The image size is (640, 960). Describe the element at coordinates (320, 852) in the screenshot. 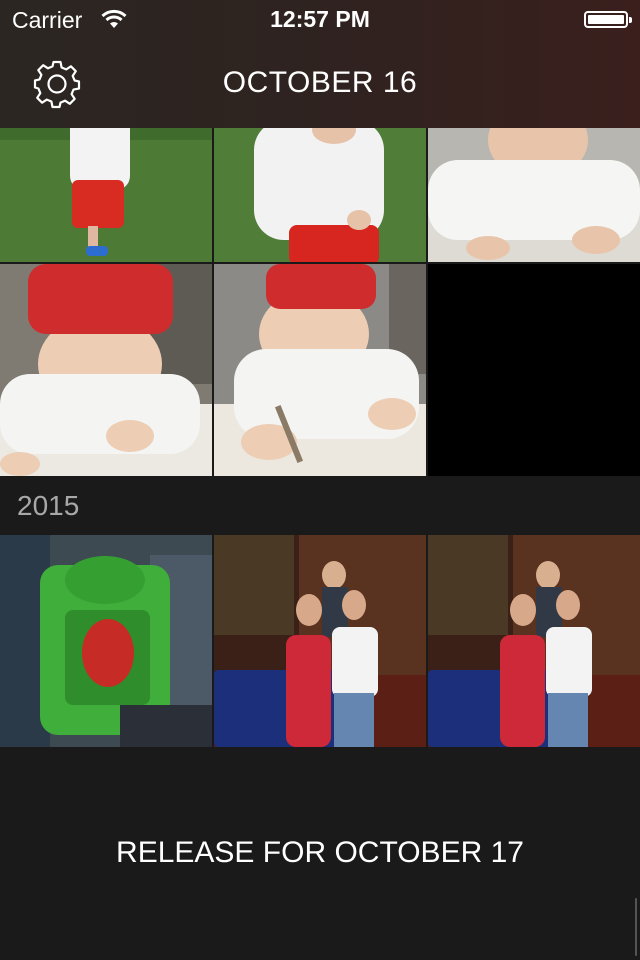

I see `release-date-text: RELEASE FOR OCTOBER 17` at that location.